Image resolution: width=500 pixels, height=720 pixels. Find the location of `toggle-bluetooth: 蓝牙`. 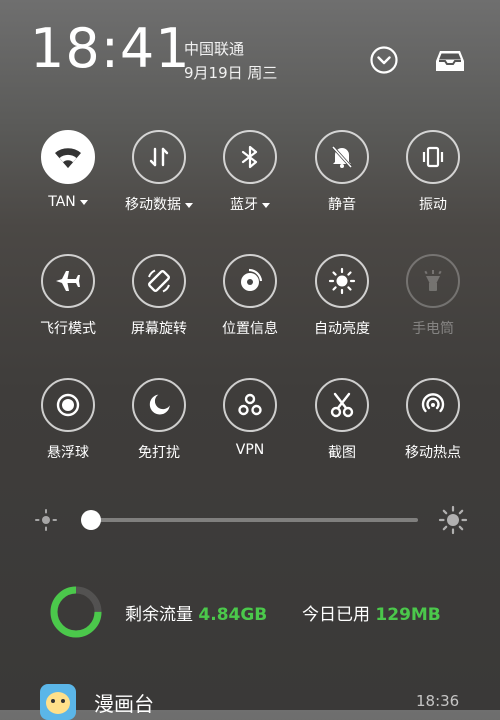

toggle-bluetooth: 蓝牙 is located at coordinates (250, 172).